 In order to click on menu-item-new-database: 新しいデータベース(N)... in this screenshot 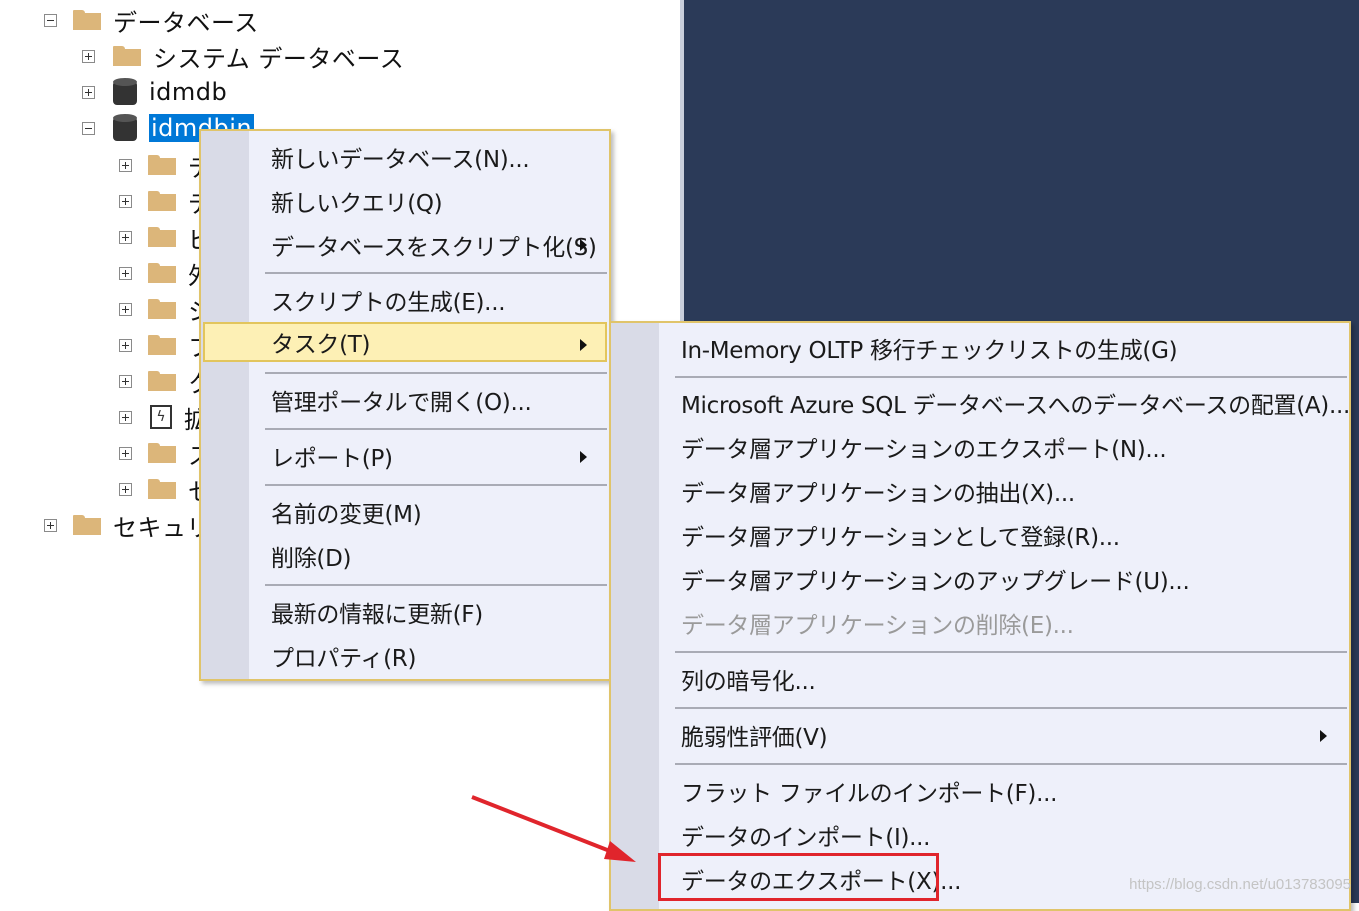, I will do `click(400, 157)`.